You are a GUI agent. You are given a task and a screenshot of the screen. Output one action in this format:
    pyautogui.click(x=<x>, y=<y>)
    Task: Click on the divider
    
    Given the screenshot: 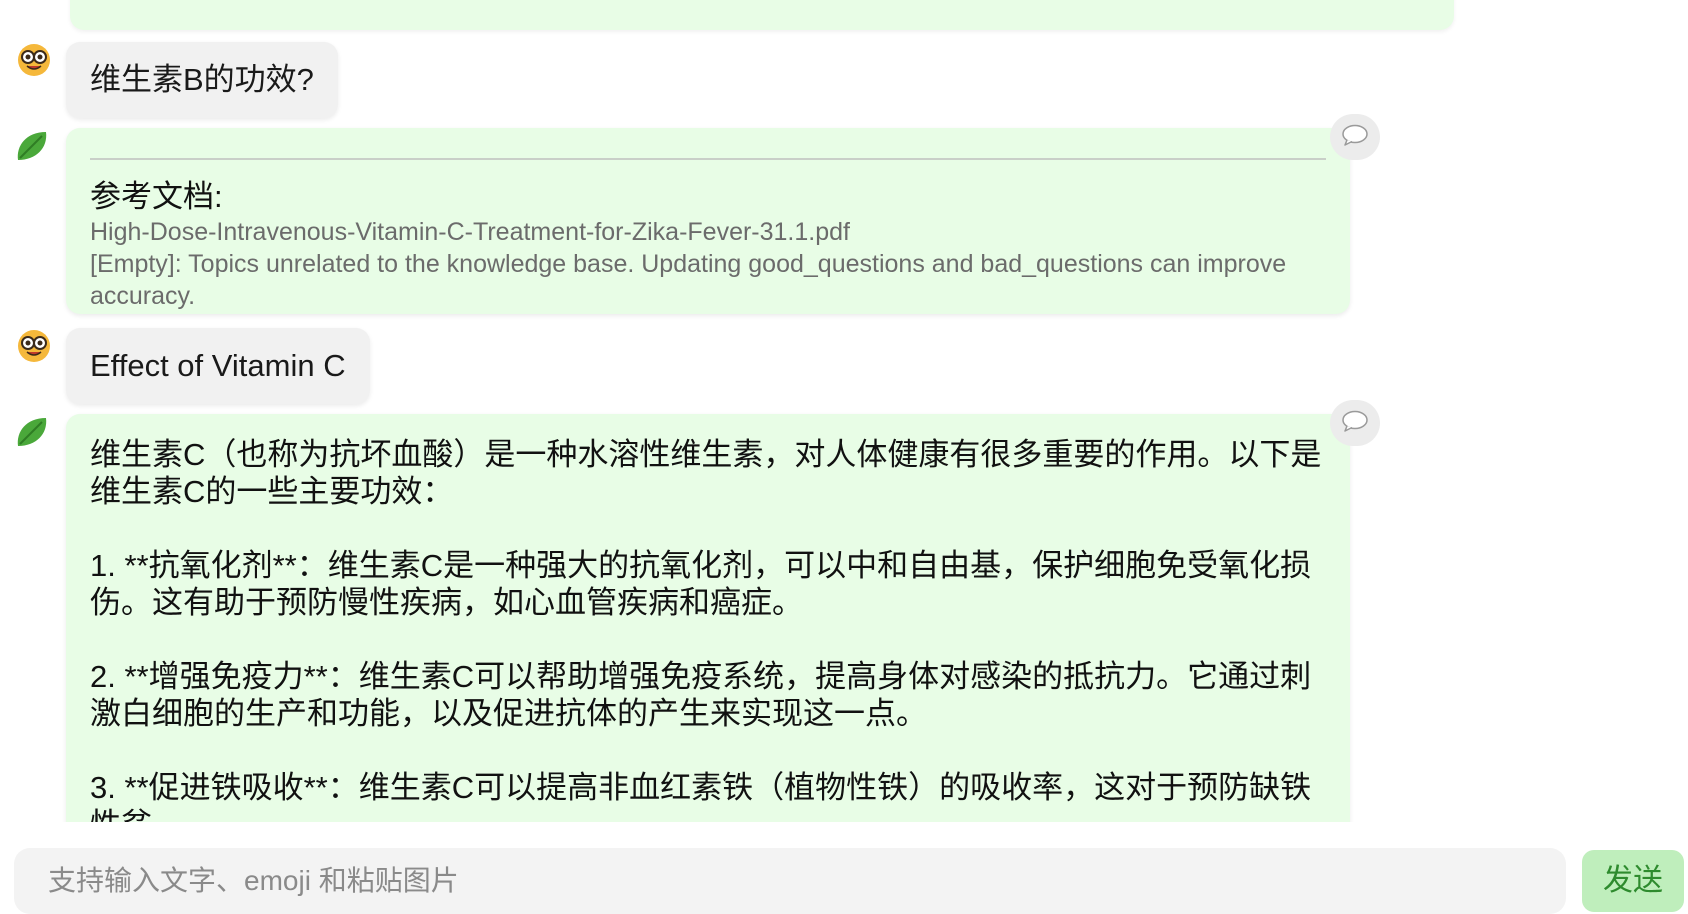 What is the action you would take?
    pyautogui.click(x=708, y=159)
    